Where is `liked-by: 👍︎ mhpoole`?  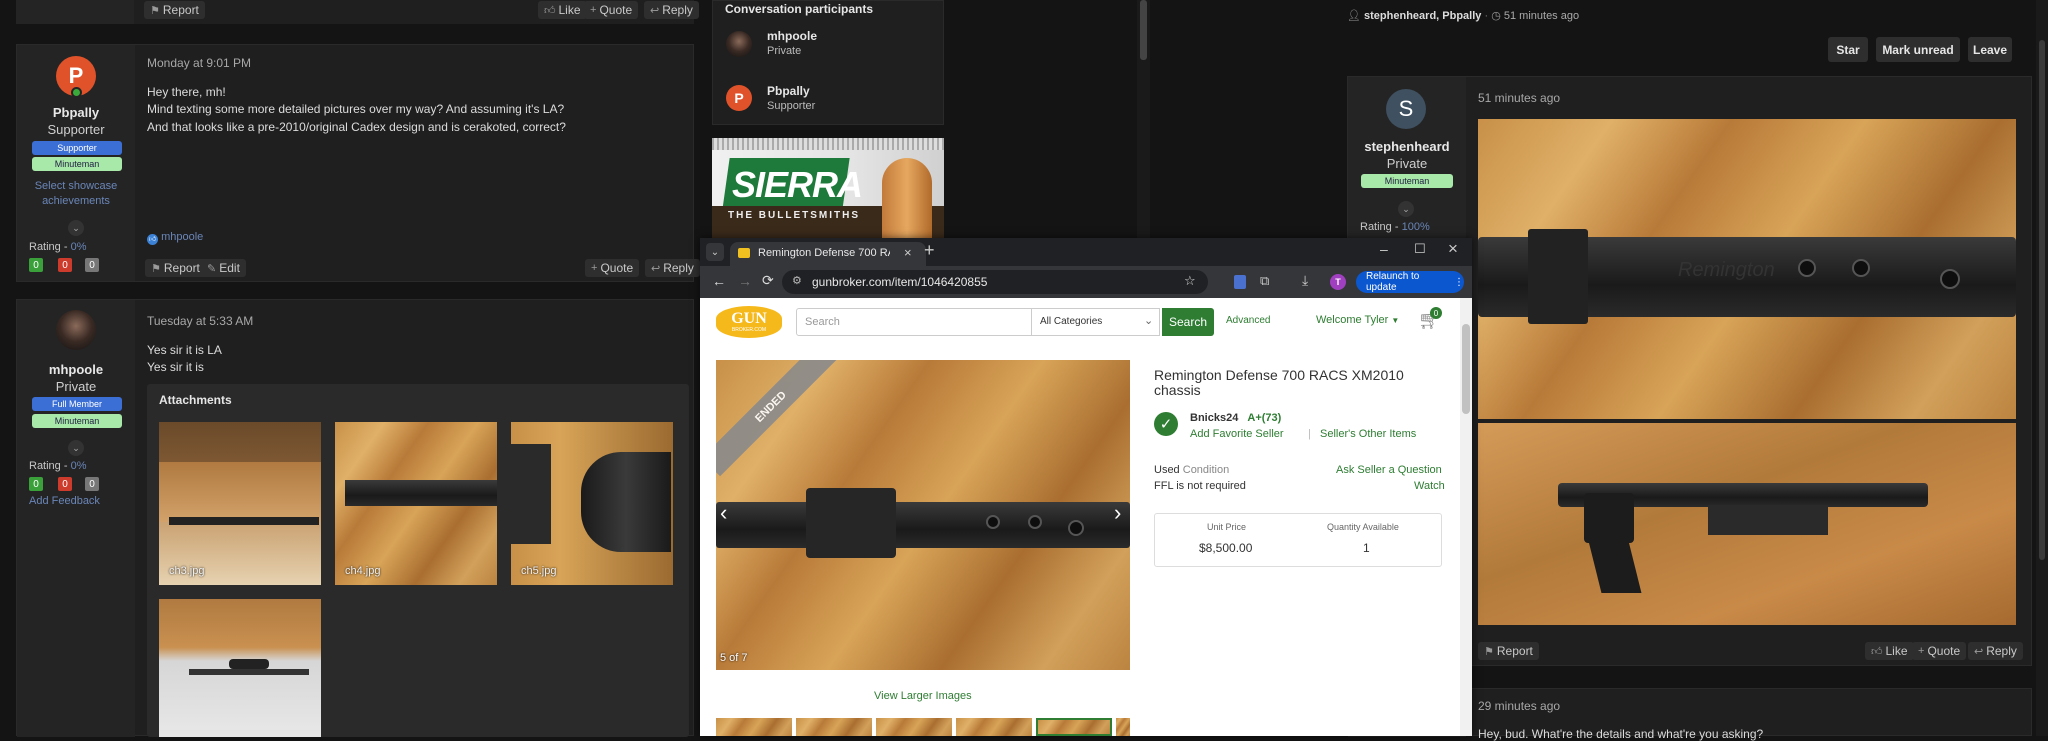 liked-by: 👍︎ mhpoole is located at coordinates (175, 238).